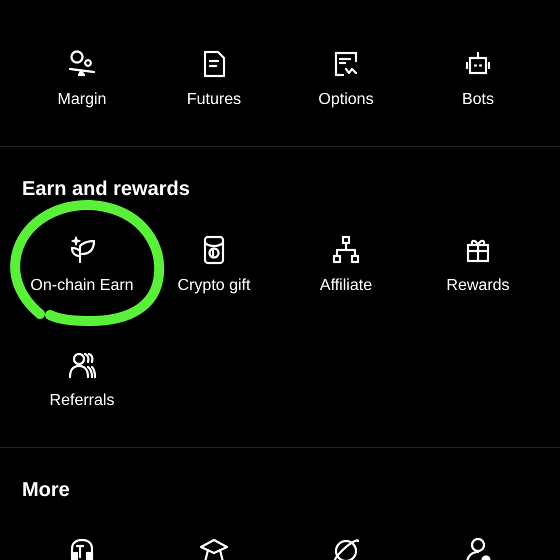 The height and width of the screenshot is (560, 560). I want to click on section-heading: Earn and rewards, so click(106, 189).